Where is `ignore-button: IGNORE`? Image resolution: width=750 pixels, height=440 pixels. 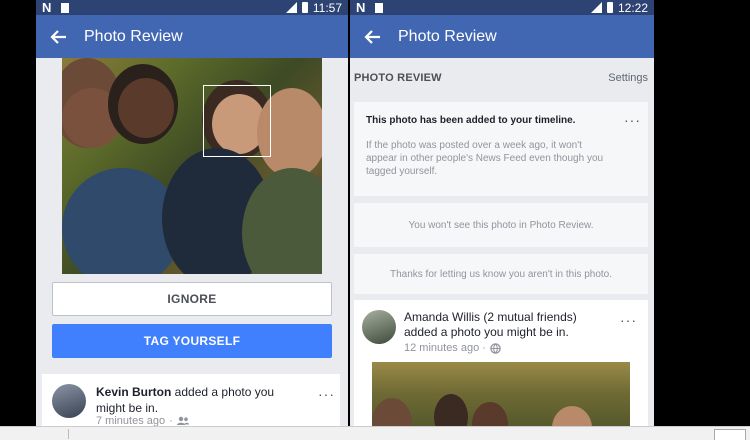 ignore-button: IGNORE is located at coordinates (192, 299).